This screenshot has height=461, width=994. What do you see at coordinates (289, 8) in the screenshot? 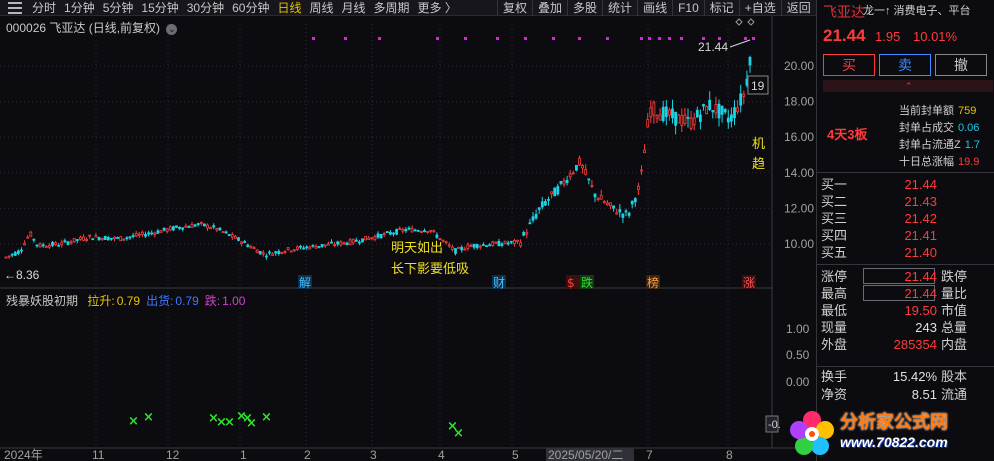
I see `period-tab: 日线` at bounding box center [289, 8].